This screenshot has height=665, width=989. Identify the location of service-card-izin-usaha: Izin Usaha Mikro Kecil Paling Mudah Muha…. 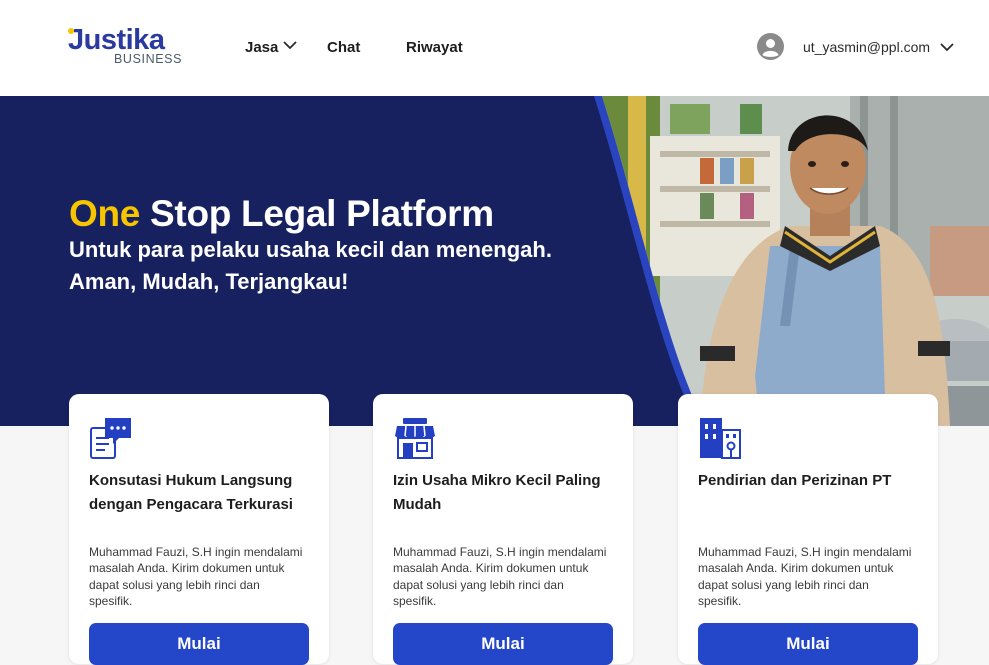
(503, 529).